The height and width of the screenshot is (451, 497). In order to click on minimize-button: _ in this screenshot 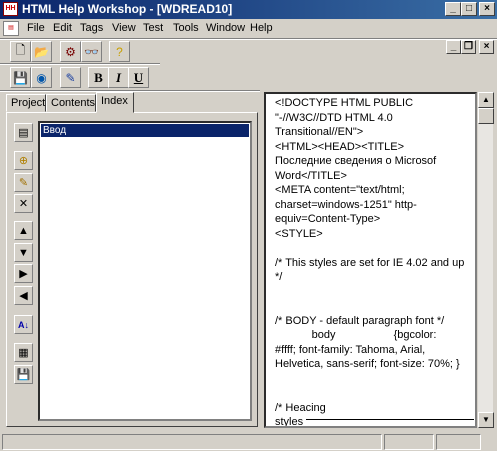, I will do `click(453, 9)`.